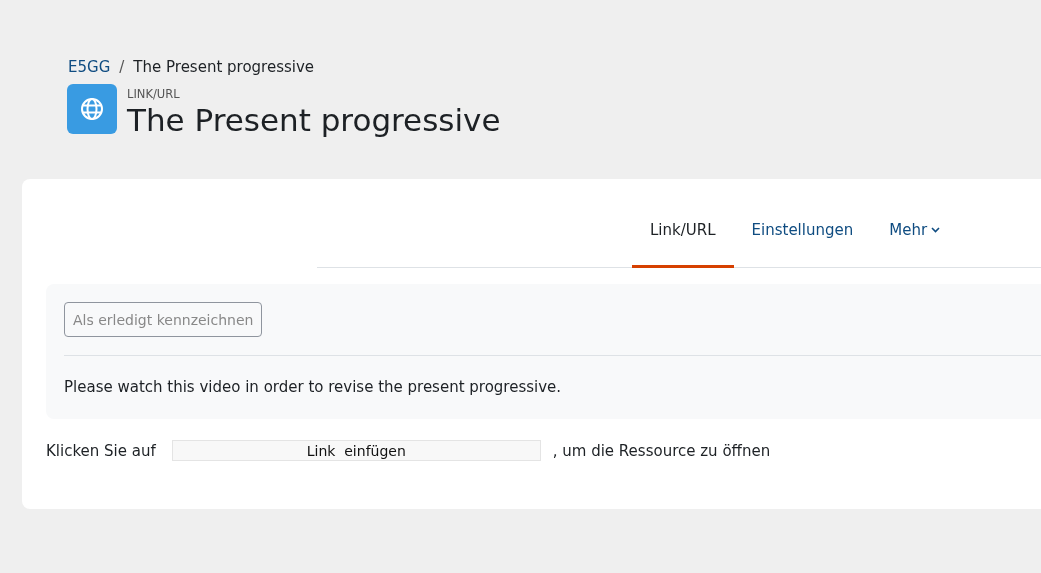 This screenshot has width=1041, height=573. What do you see at coordinates (101, 450) in the screenshot?
I see `instruction-text: Klicken Sie auf` at bounding box center [101, 450].